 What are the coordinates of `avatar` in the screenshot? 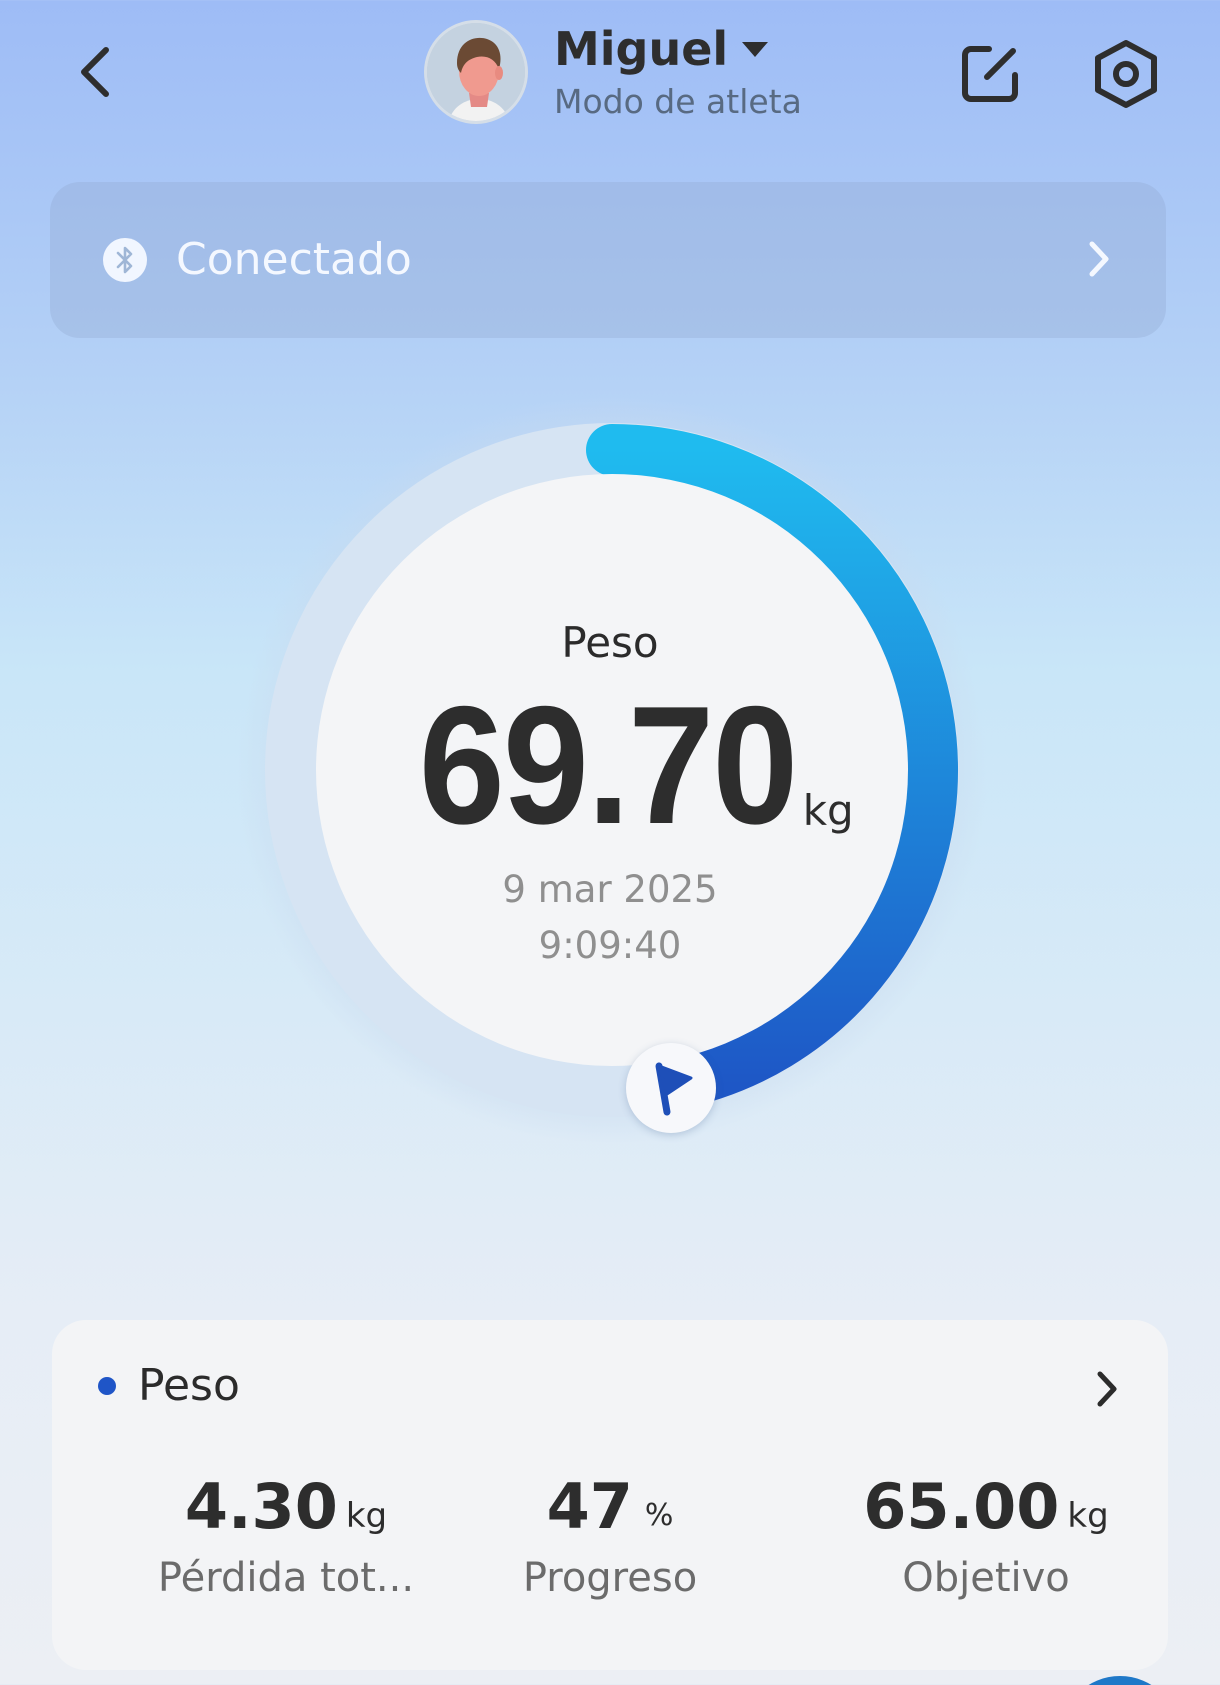 It's located at (476, 72).